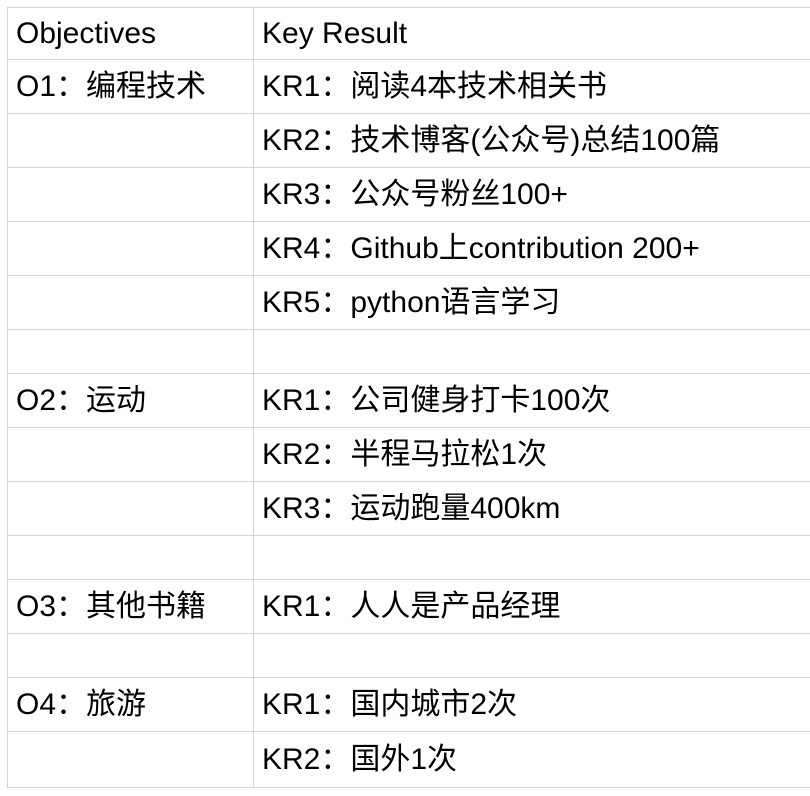 Image resolution: width=810 pixels, height=796 pixels. What do you see at coordinates (531, 248) in the screenshot?
I see `key-result-cell: KR4：Github上contribution 200+` at bounding box center [531, 248].